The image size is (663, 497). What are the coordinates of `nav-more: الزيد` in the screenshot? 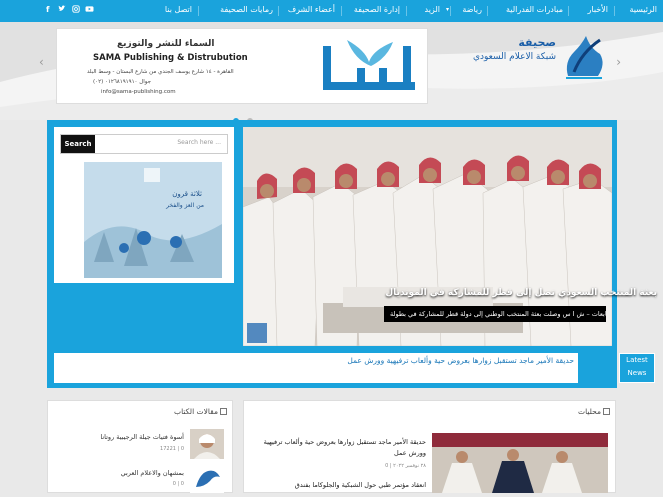 It's located at (433, 9).